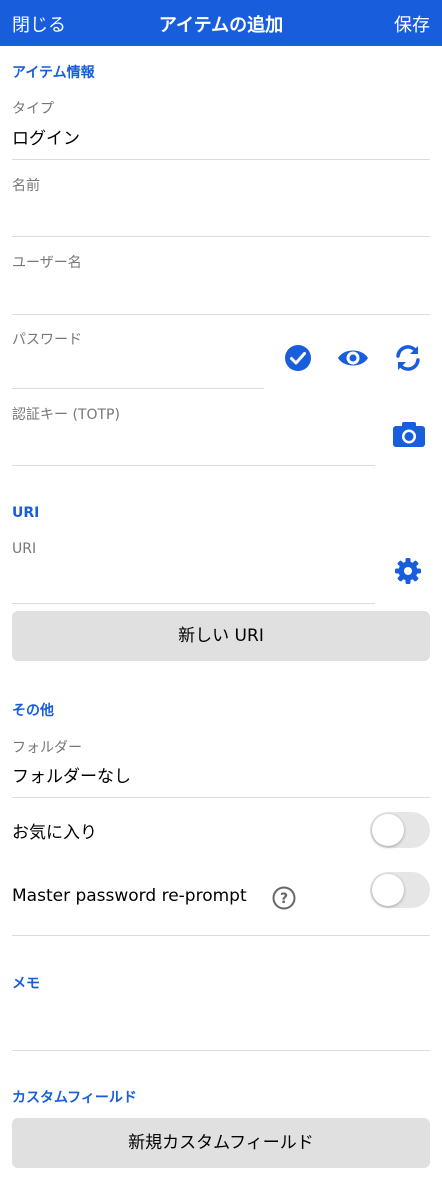 The image size is (442, 1200). I want to click on folder-select: フォルダーなし, so click(71, 774).